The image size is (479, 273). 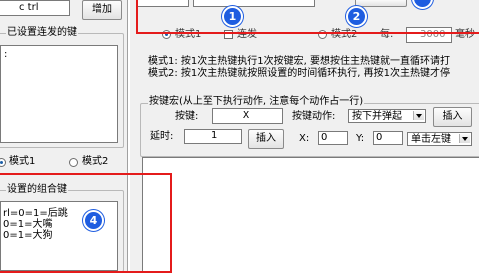 What do you see at coordinates (379, 137) in the screenshot?
I see `y-value: 0` at bounding box center [379, 137].